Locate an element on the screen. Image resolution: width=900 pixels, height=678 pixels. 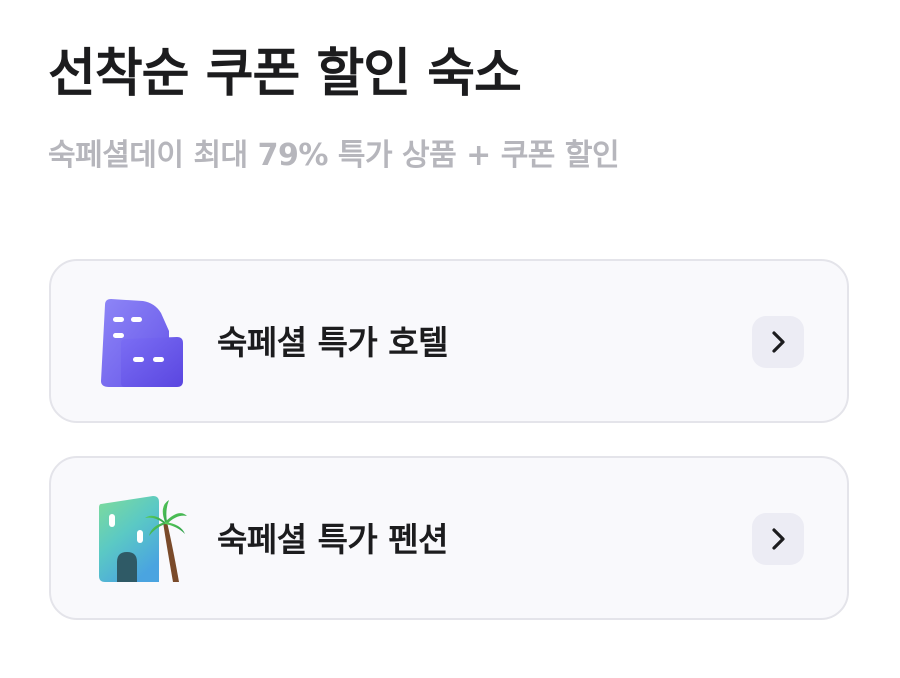
hotel-deal-arrow-button is located at coordinates (778, 342).